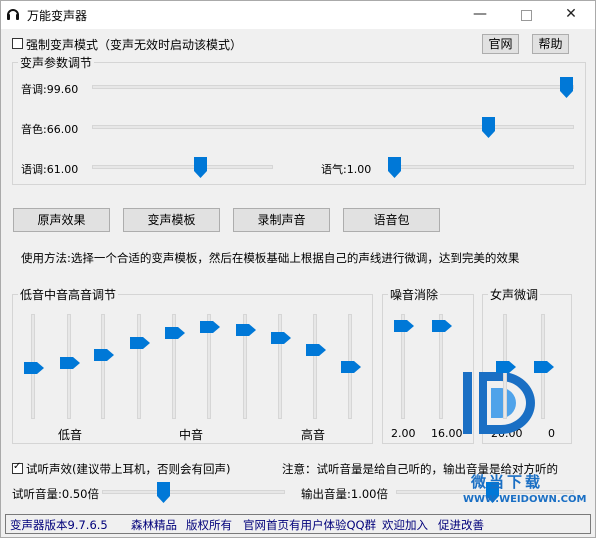 The width and height of the screenshot is (596, 538). Describe the element at coordinates (50, 89) in the screenshot. I see `pitch-label: 音调:99.60` at that location.